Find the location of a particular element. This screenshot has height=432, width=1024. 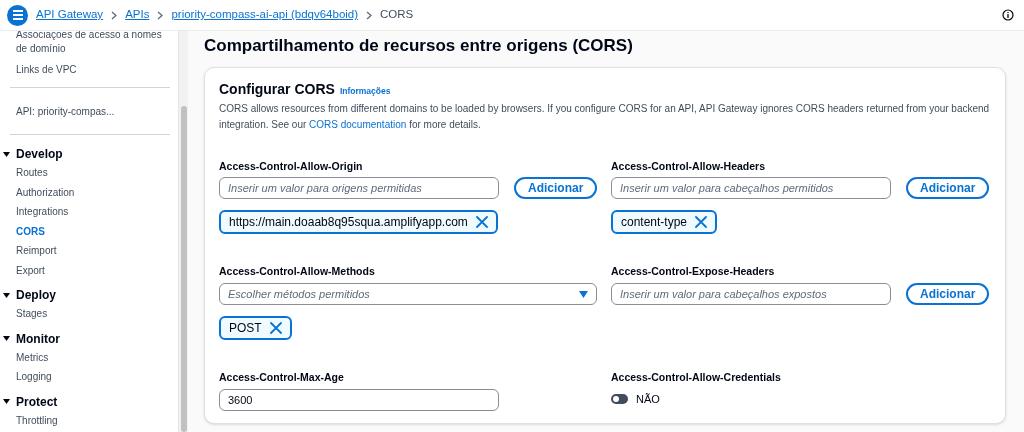

field-label: Access-Control-Allow-Origin is located at coordinates (291, 166).